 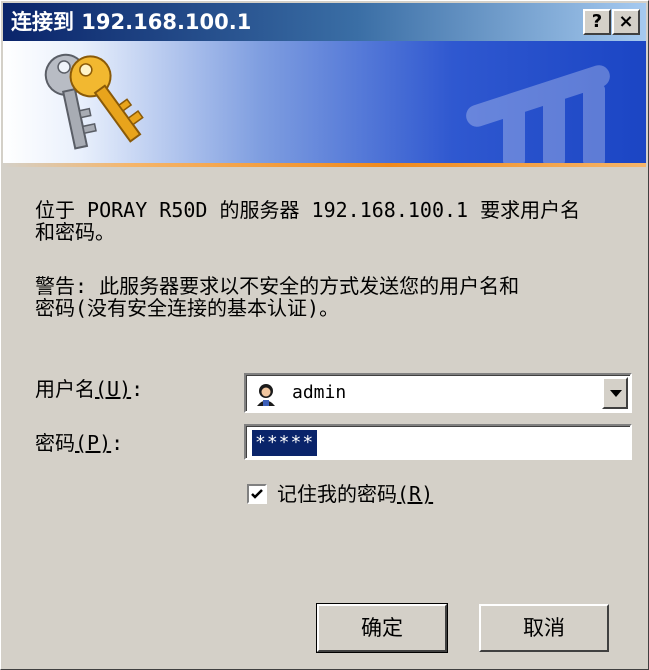 What do you see at coordinates (538, 114) in the screenshot?
I see `keys-watermark-icon` at bounding box center [538, 114].